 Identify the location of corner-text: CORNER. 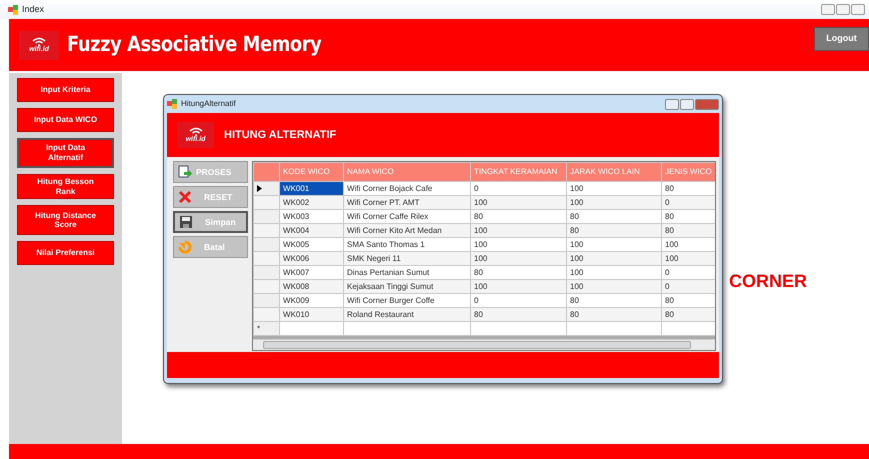
(768, 281).